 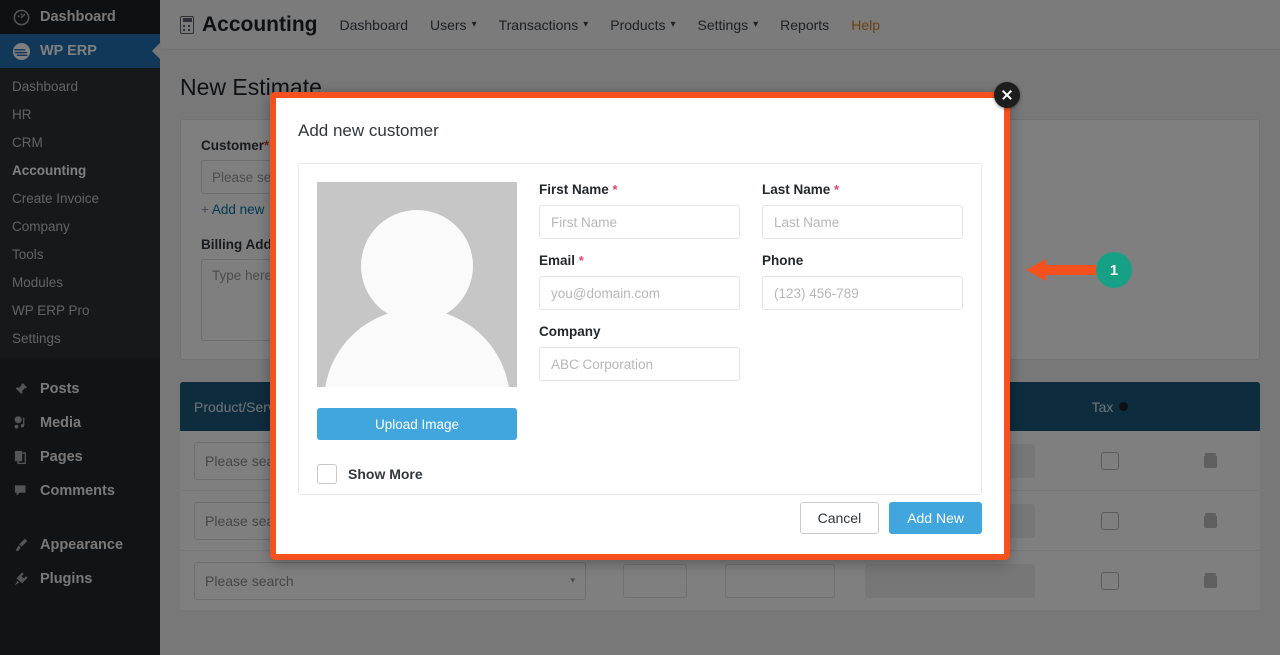 What do you see at coordinates (796, 189) in the screenshot?
I see `last-name-label-text: Last Name` at bounding box center [796, 189].